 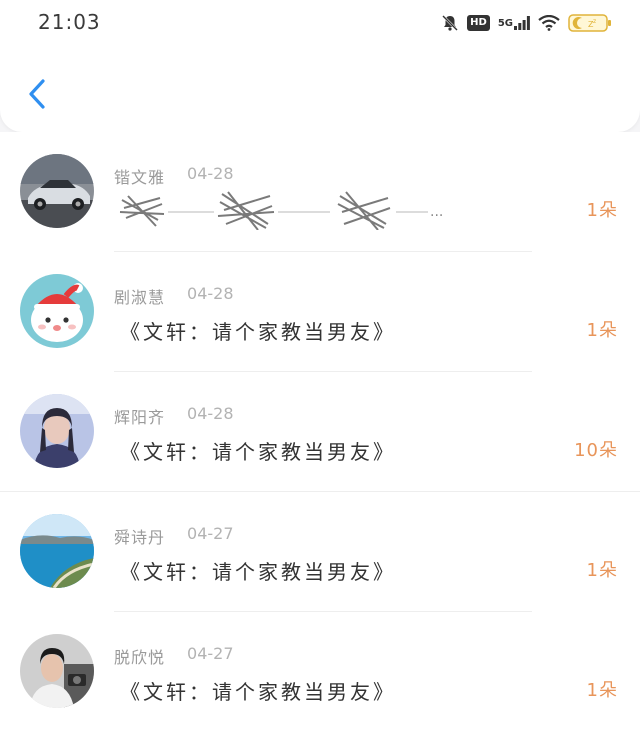 What do you see at coordinates (69, 22) in the screenshot?
I see `status-time: 21:03` at bounding box center [69, 22].